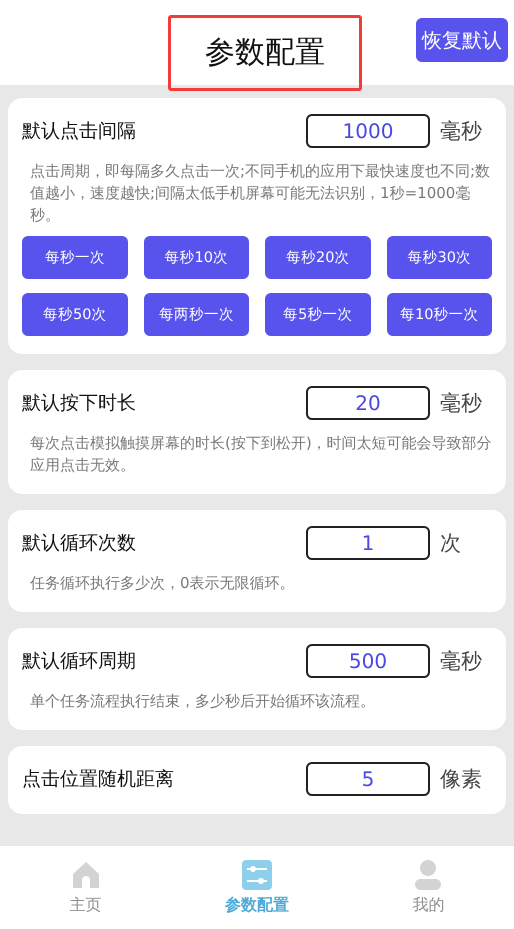 The width and height of the screenshot is (514, 929). I want to click on setting-label: 默认循环周期, so click(79, 661).